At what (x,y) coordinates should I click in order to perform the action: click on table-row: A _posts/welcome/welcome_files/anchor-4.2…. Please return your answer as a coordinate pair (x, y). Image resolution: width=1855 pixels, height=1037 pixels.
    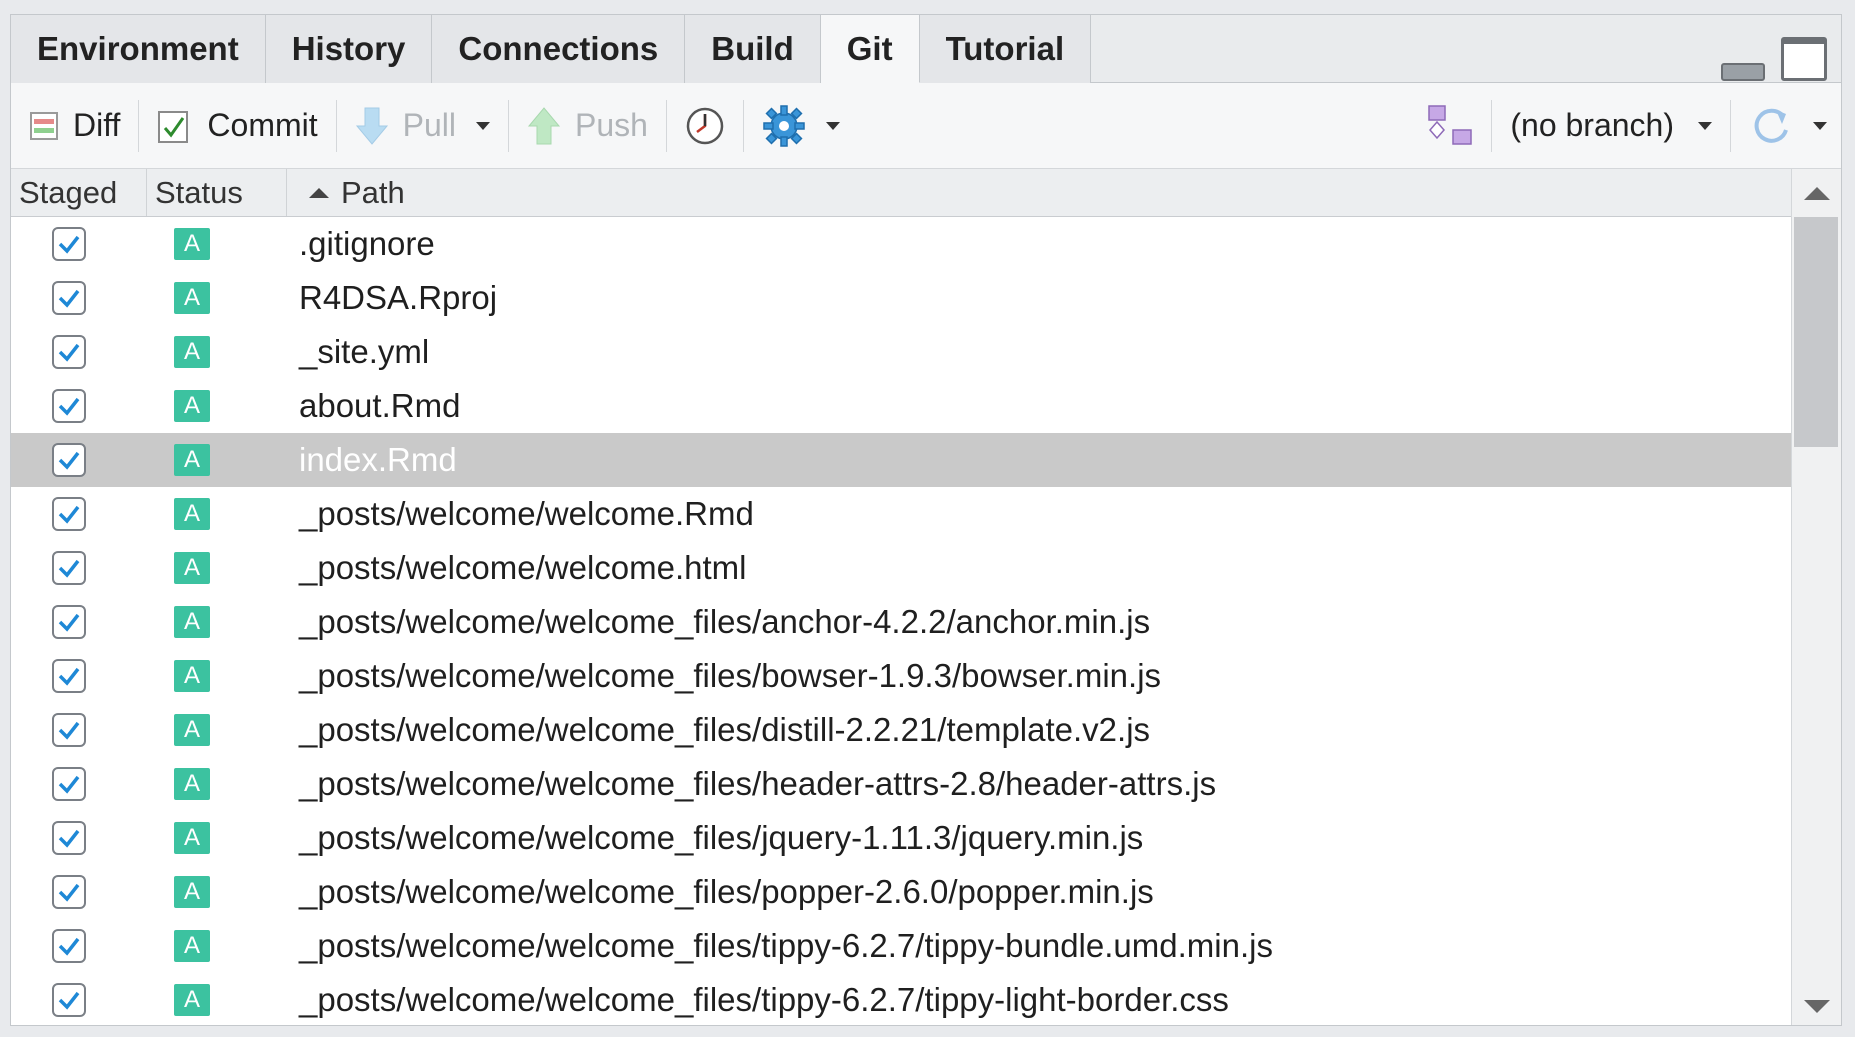
    Looking at the image, I should click on (902, 622).